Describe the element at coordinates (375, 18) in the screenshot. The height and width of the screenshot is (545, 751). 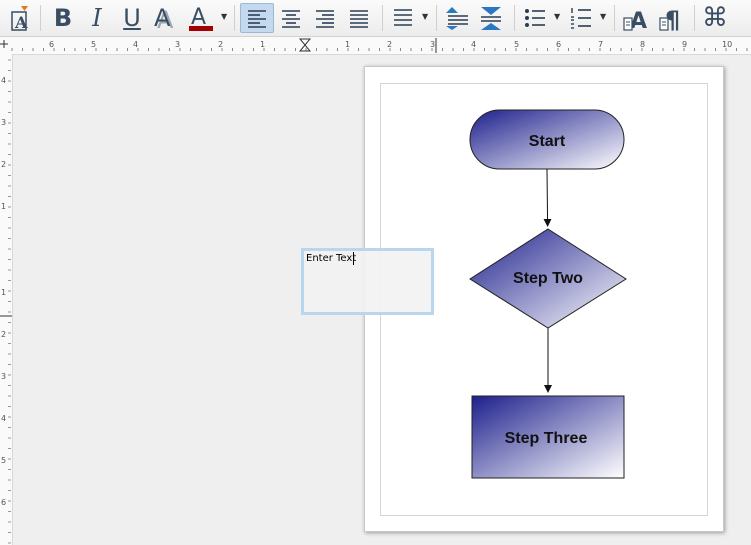
I see `formatting-toolbar: A B I U A A A ▼ ▼ ▼ ▼ A ¶ ⌘` at that location.